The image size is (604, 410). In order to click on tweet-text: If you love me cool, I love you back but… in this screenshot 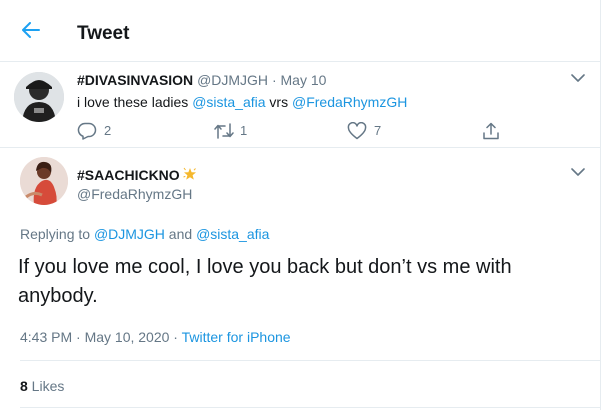, I will do `click(265, 281)`.